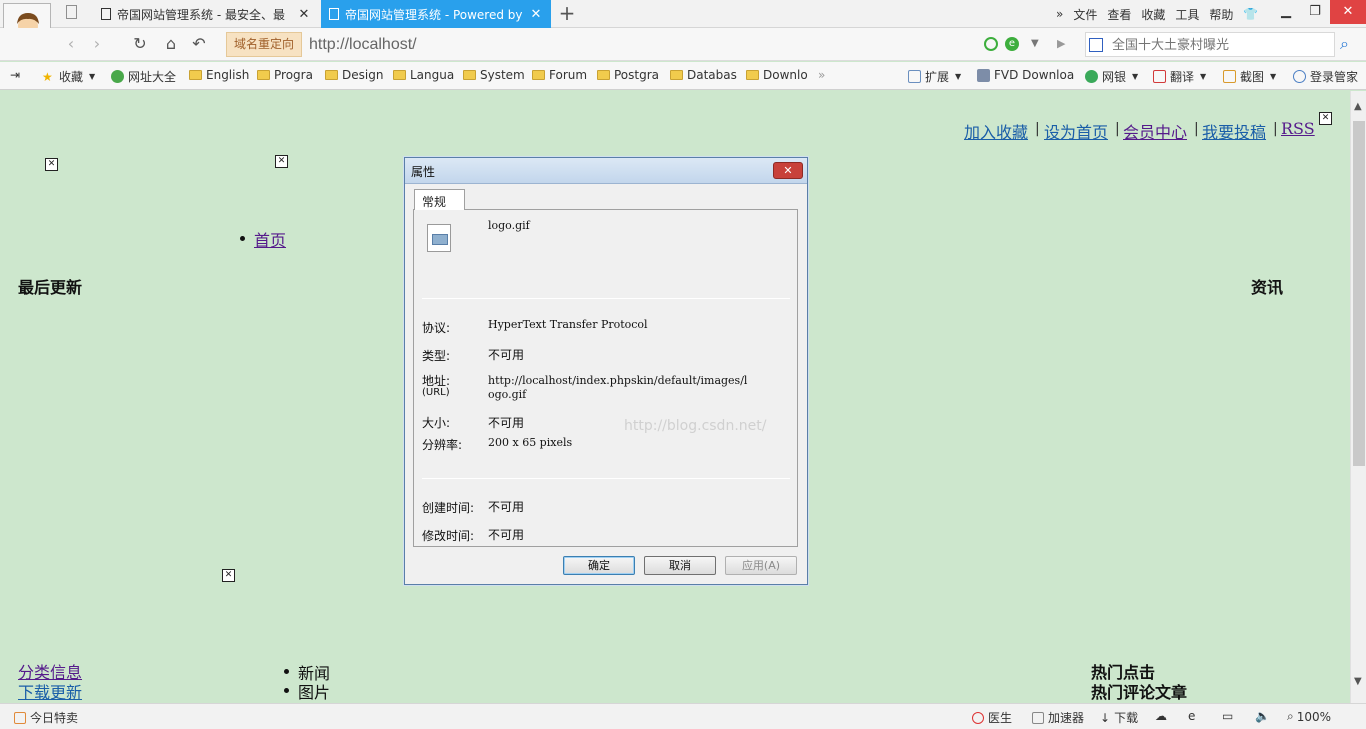  Describe the element at coordinates (439, 199) in the screenshot. I see `tab-general: 常规` at that location.